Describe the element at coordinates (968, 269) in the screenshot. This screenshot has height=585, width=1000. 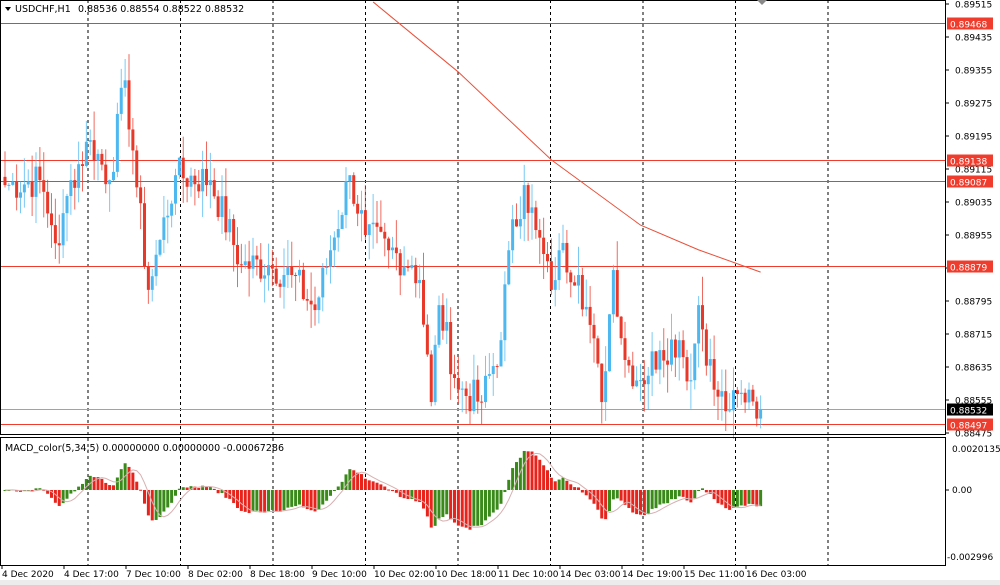
I see `level-label: 0.88879` at that location.